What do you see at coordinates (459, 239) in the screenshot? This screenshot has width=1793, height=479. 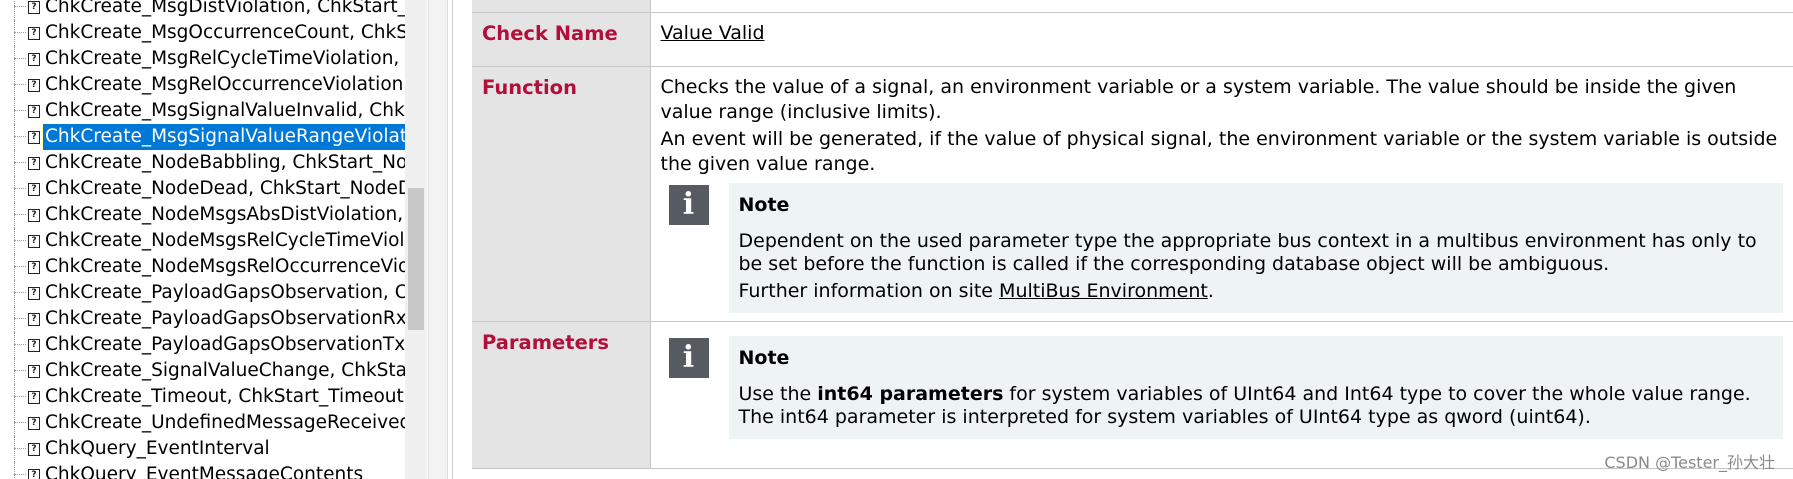 I see `content-border` at bounding box center [459, 239].